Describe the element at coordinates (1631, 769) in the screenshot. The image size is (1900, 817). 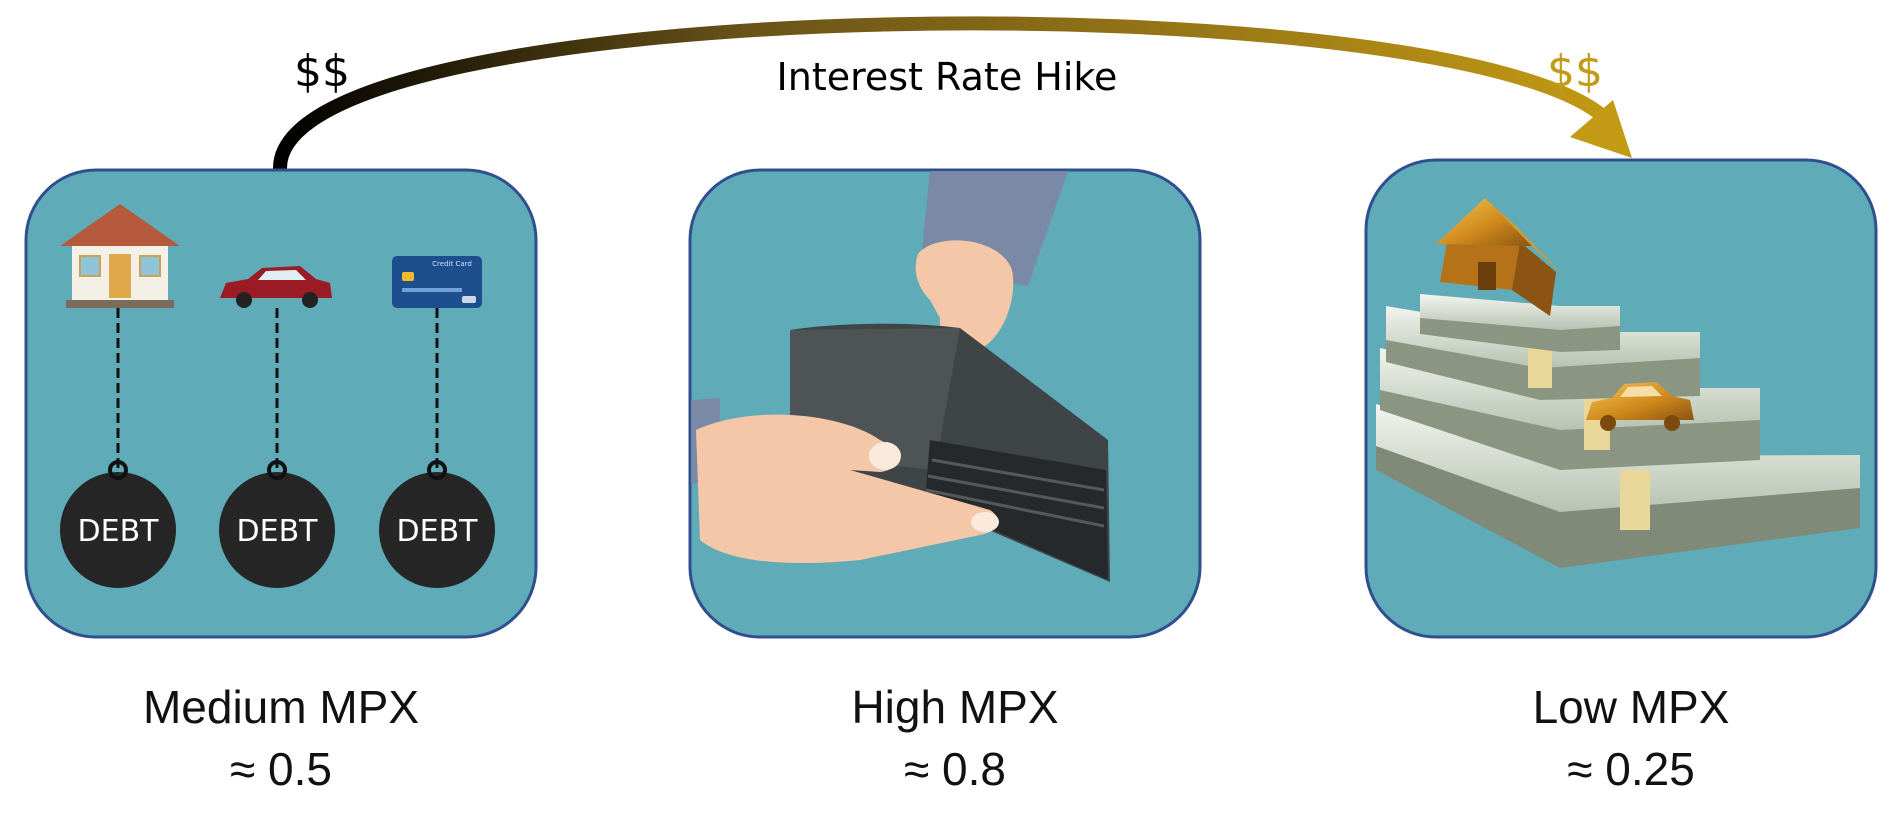
I see `mpx-value: ≈ 0.25` at that location.